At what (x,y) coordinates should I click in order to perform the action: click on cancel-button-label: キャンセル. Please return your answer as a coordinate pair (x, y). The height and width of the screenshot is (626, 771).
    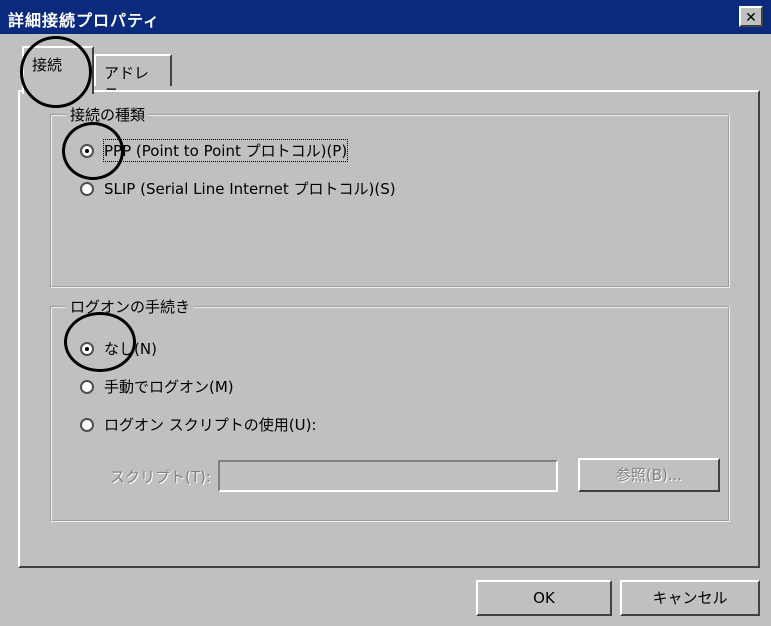
    Looking at the image, I should click on (690, 598).